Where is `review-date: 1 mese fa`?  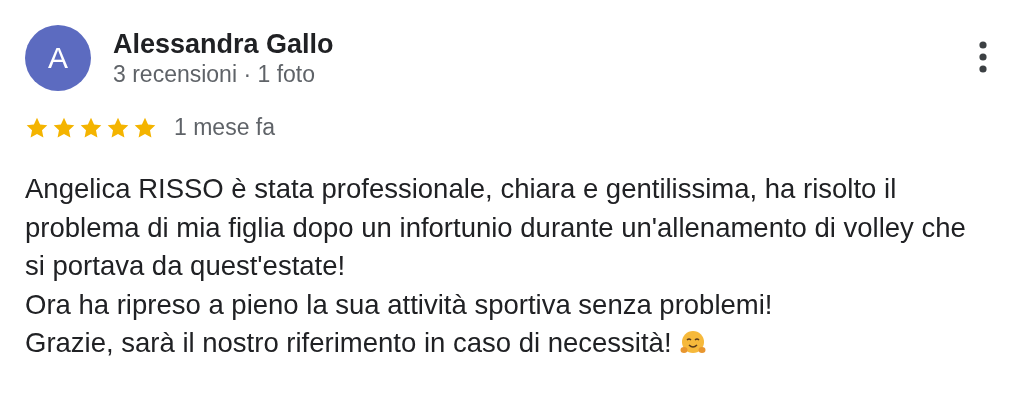
review-date: 1 mese fa is located at coordinates (224, 127).